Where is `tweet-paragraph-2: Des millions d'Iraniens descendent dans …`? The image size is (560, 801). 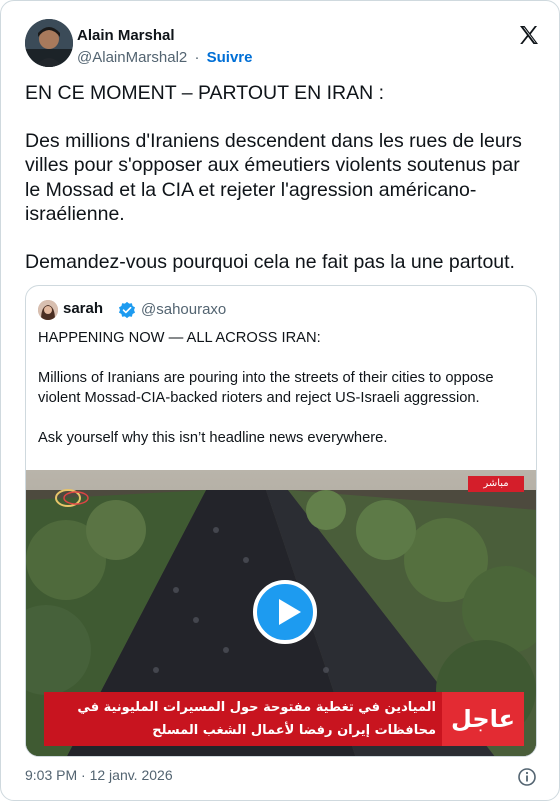 tweet-paragraph-2: Des millions d'Iraniens descendent dans … is located at coordinates (273, 177).